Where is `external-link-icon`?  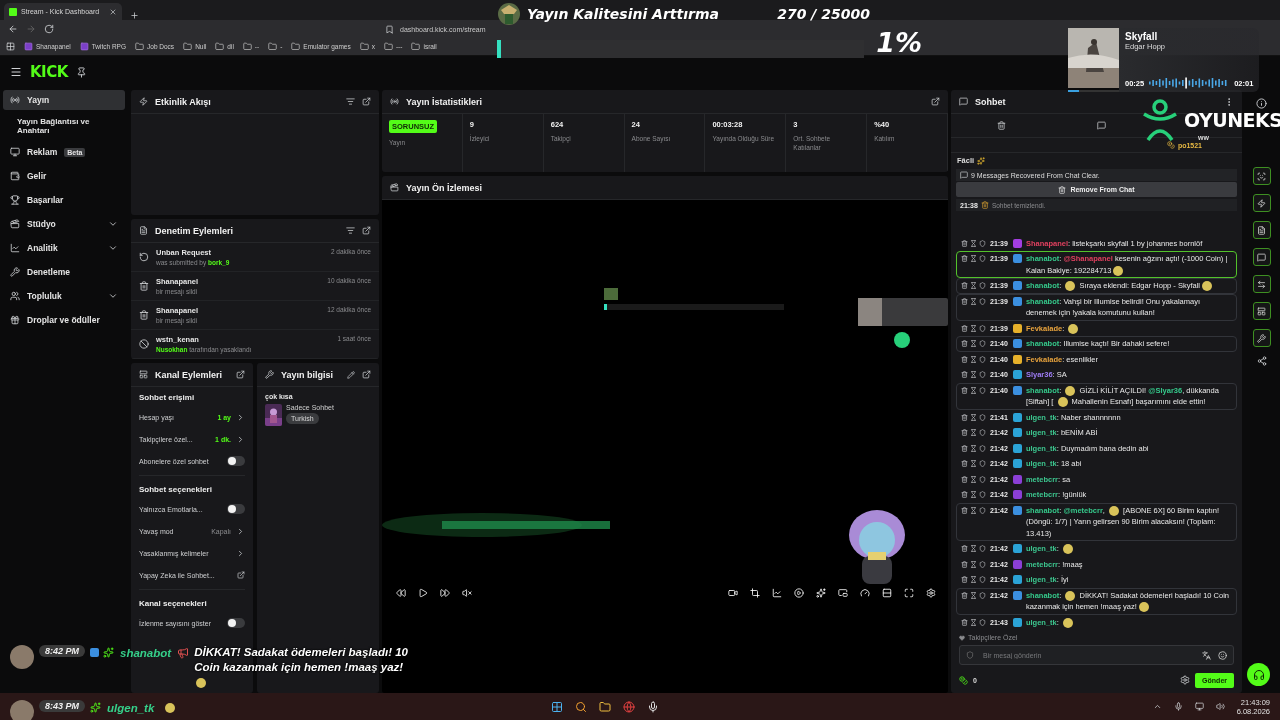
external-link-icon is located at coordinates (241, 575).